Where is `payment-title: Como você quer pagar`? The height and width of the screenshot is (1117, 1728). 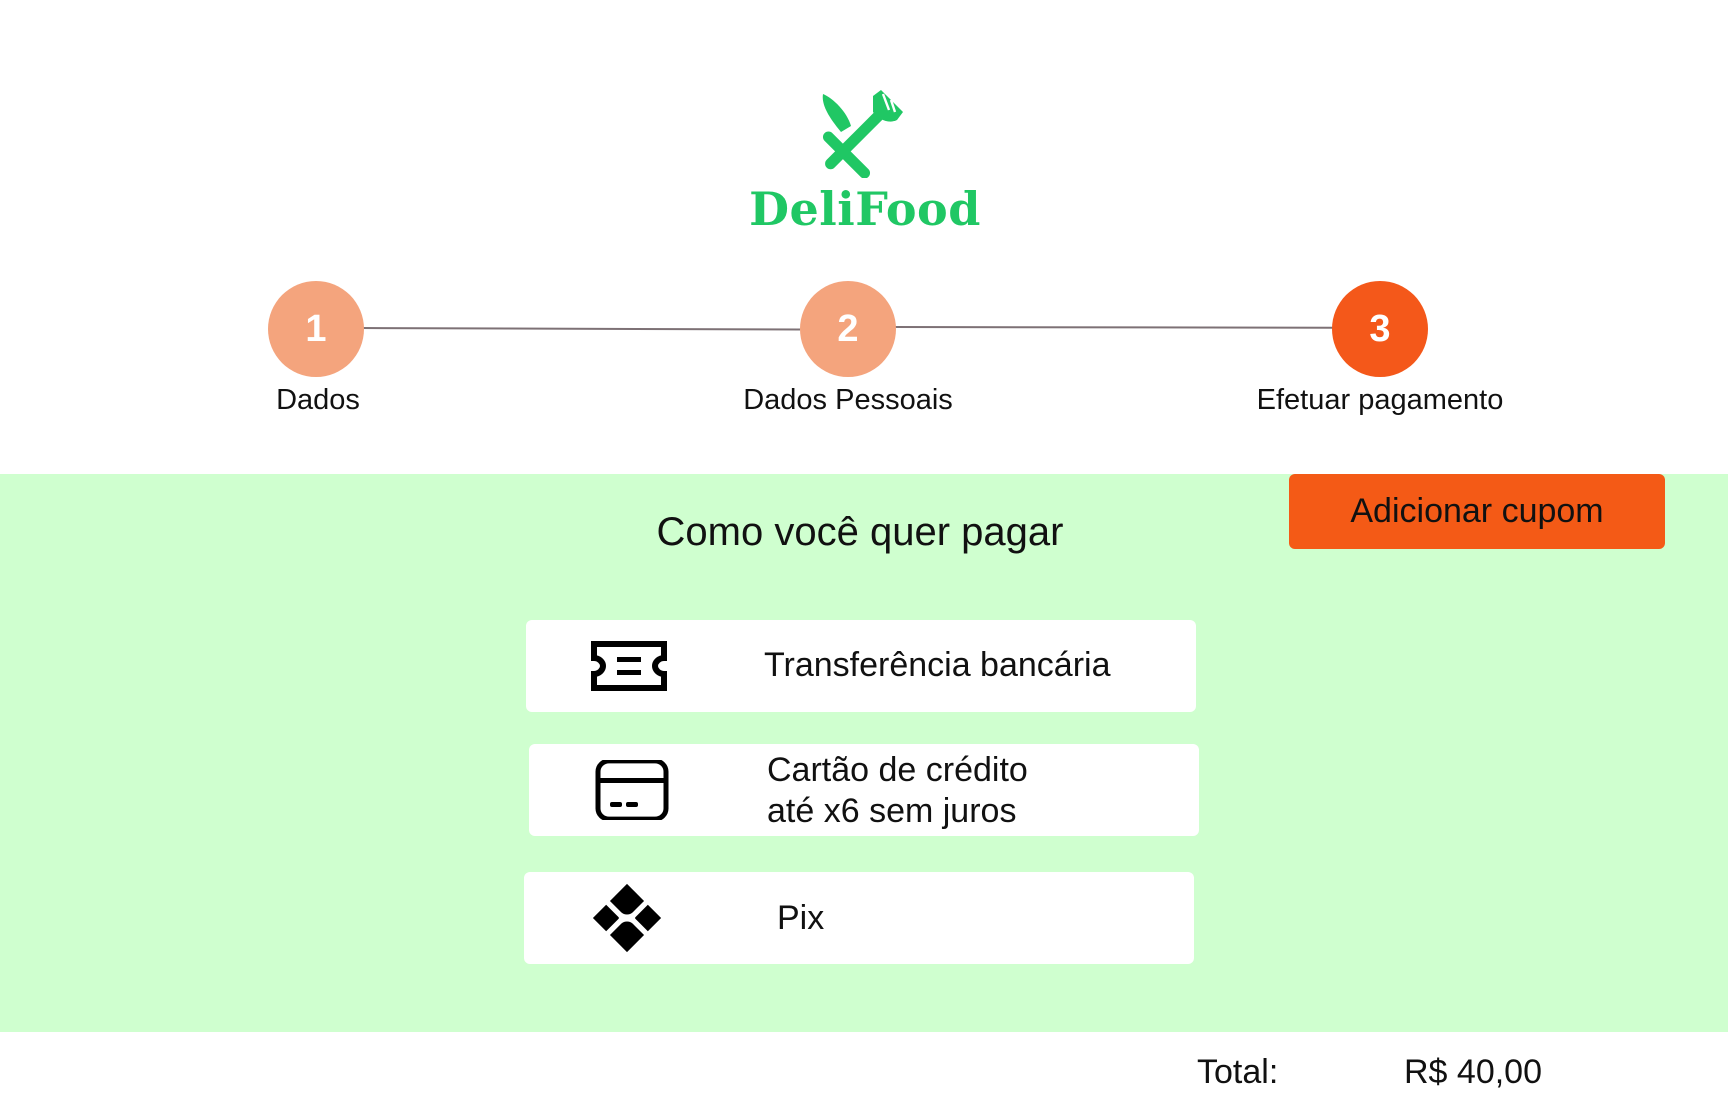 payment-title: Como você quer pagar is located at coordinates (860, 532).